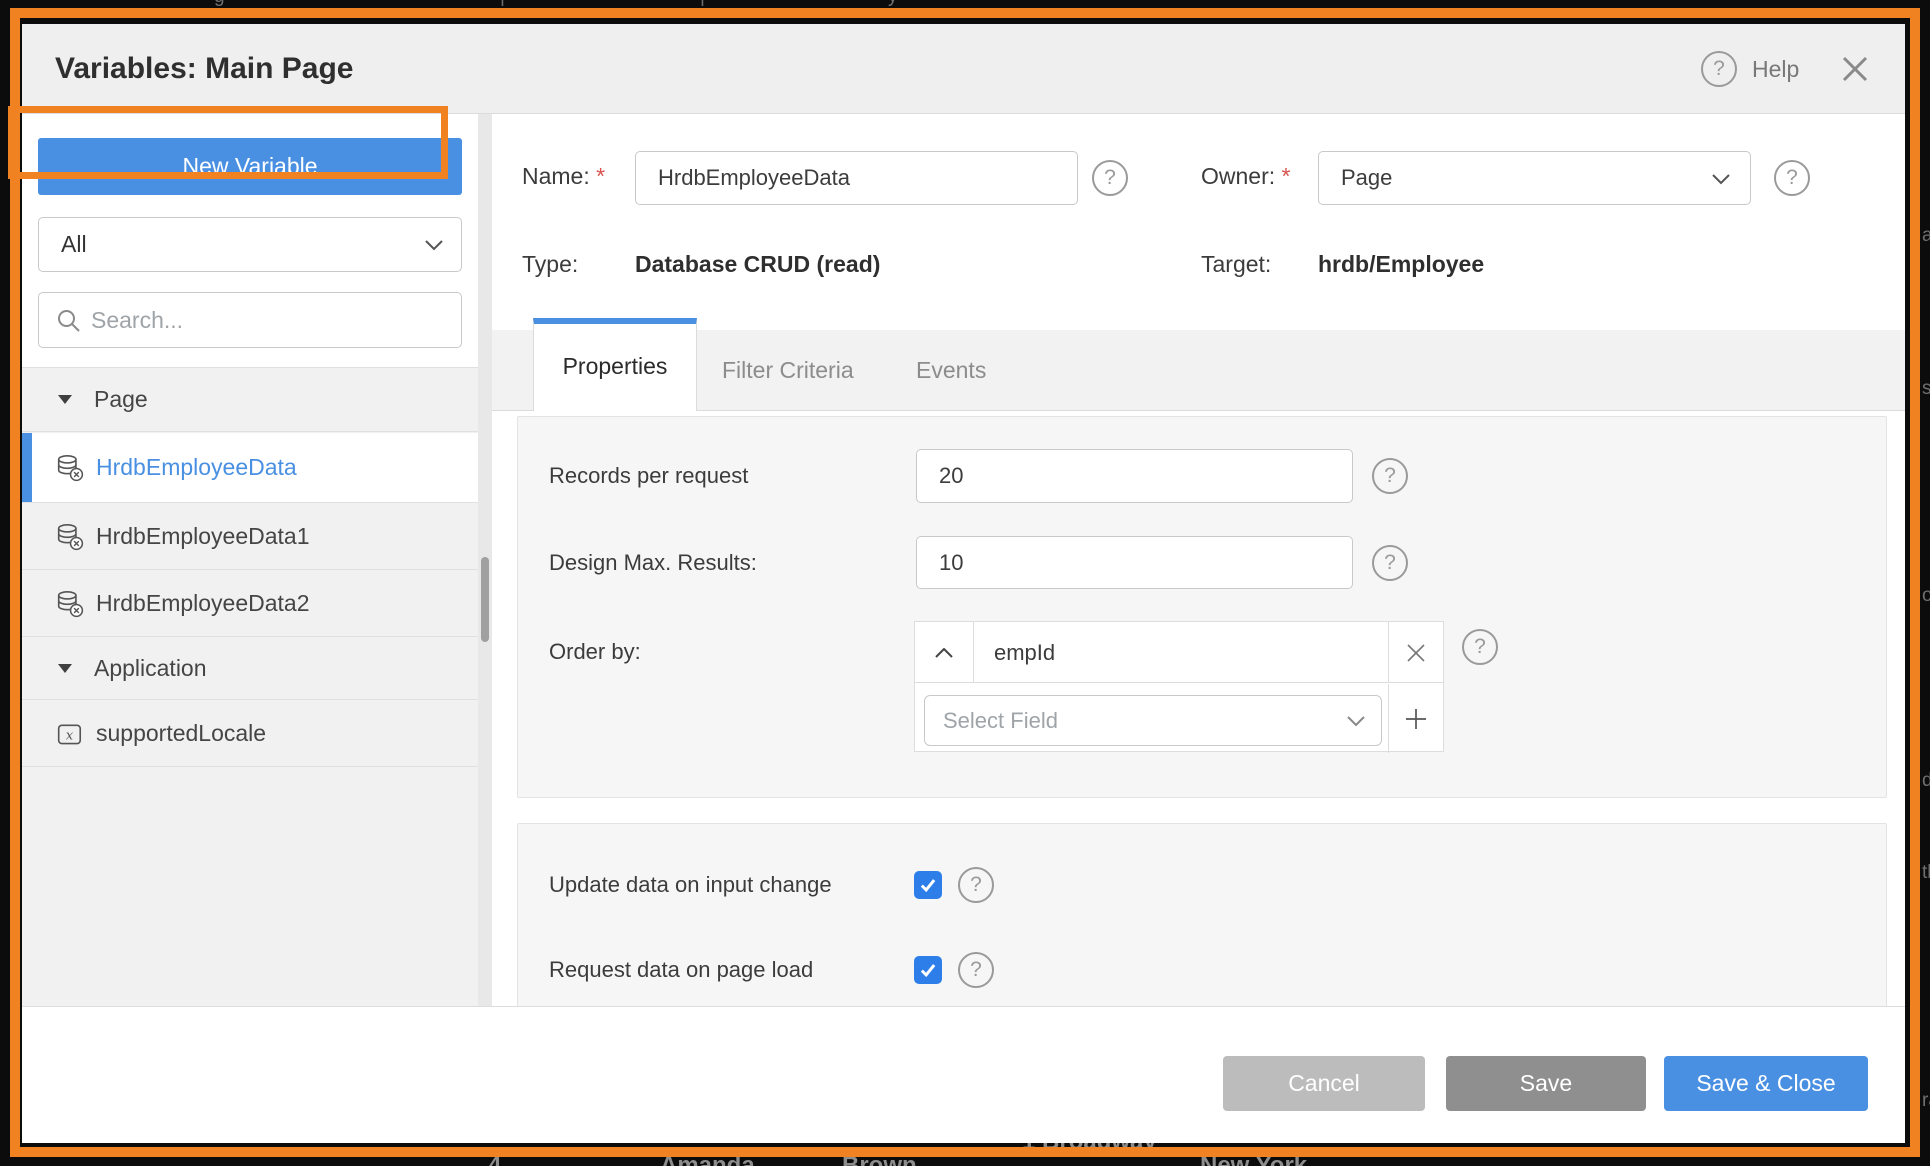 This screenshot has height=1166, width=1930. What do you see at coordinates (203, 603) in the screenshot?
I see `tree-item-label: HrdbEmployeeData2` at bounding box center [203, 603].